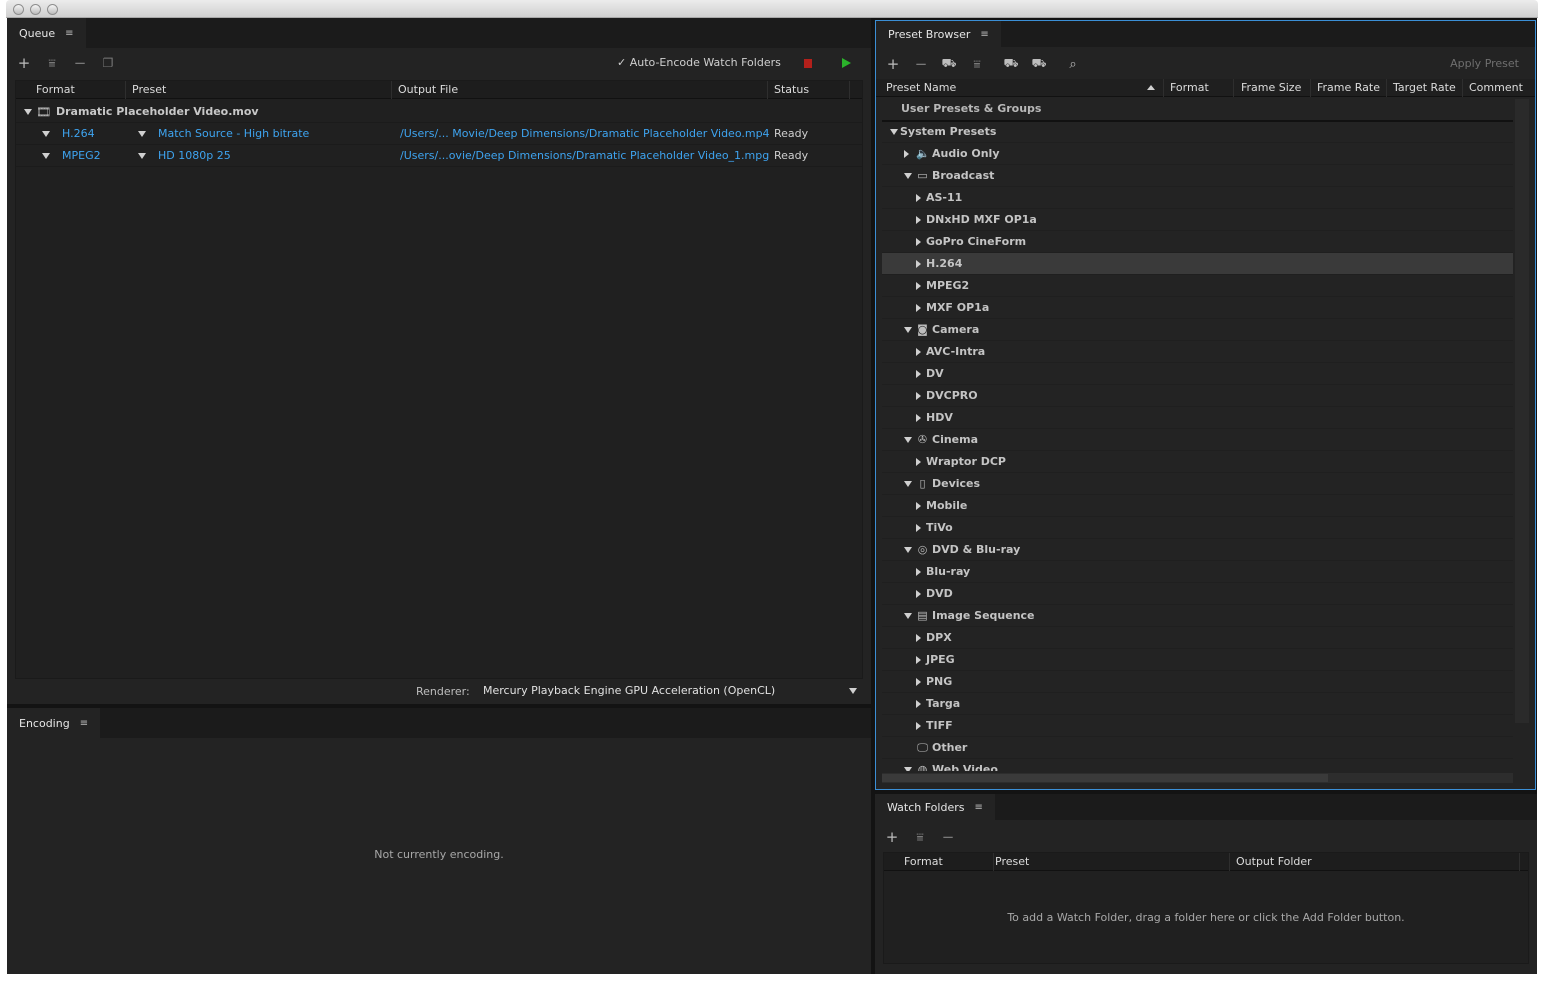 This screenshot has height=984, width=1544. What do you see at coordinates (1197, 440) in the screenshot?
I see `preset-group-row: ✇ Cinema` at bounding box center [1197, 440].